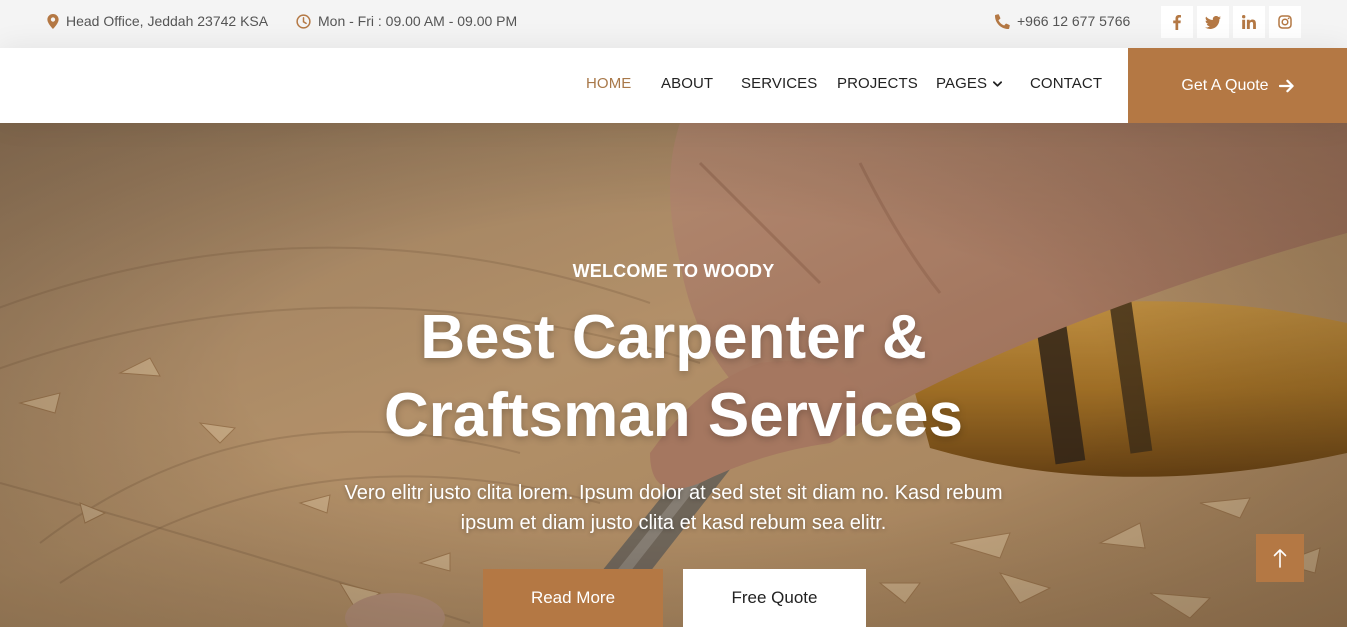  Describe the element at coordinates (877, 83) in the screenshot. I see `nav-projects: PROJECTS` at that location.